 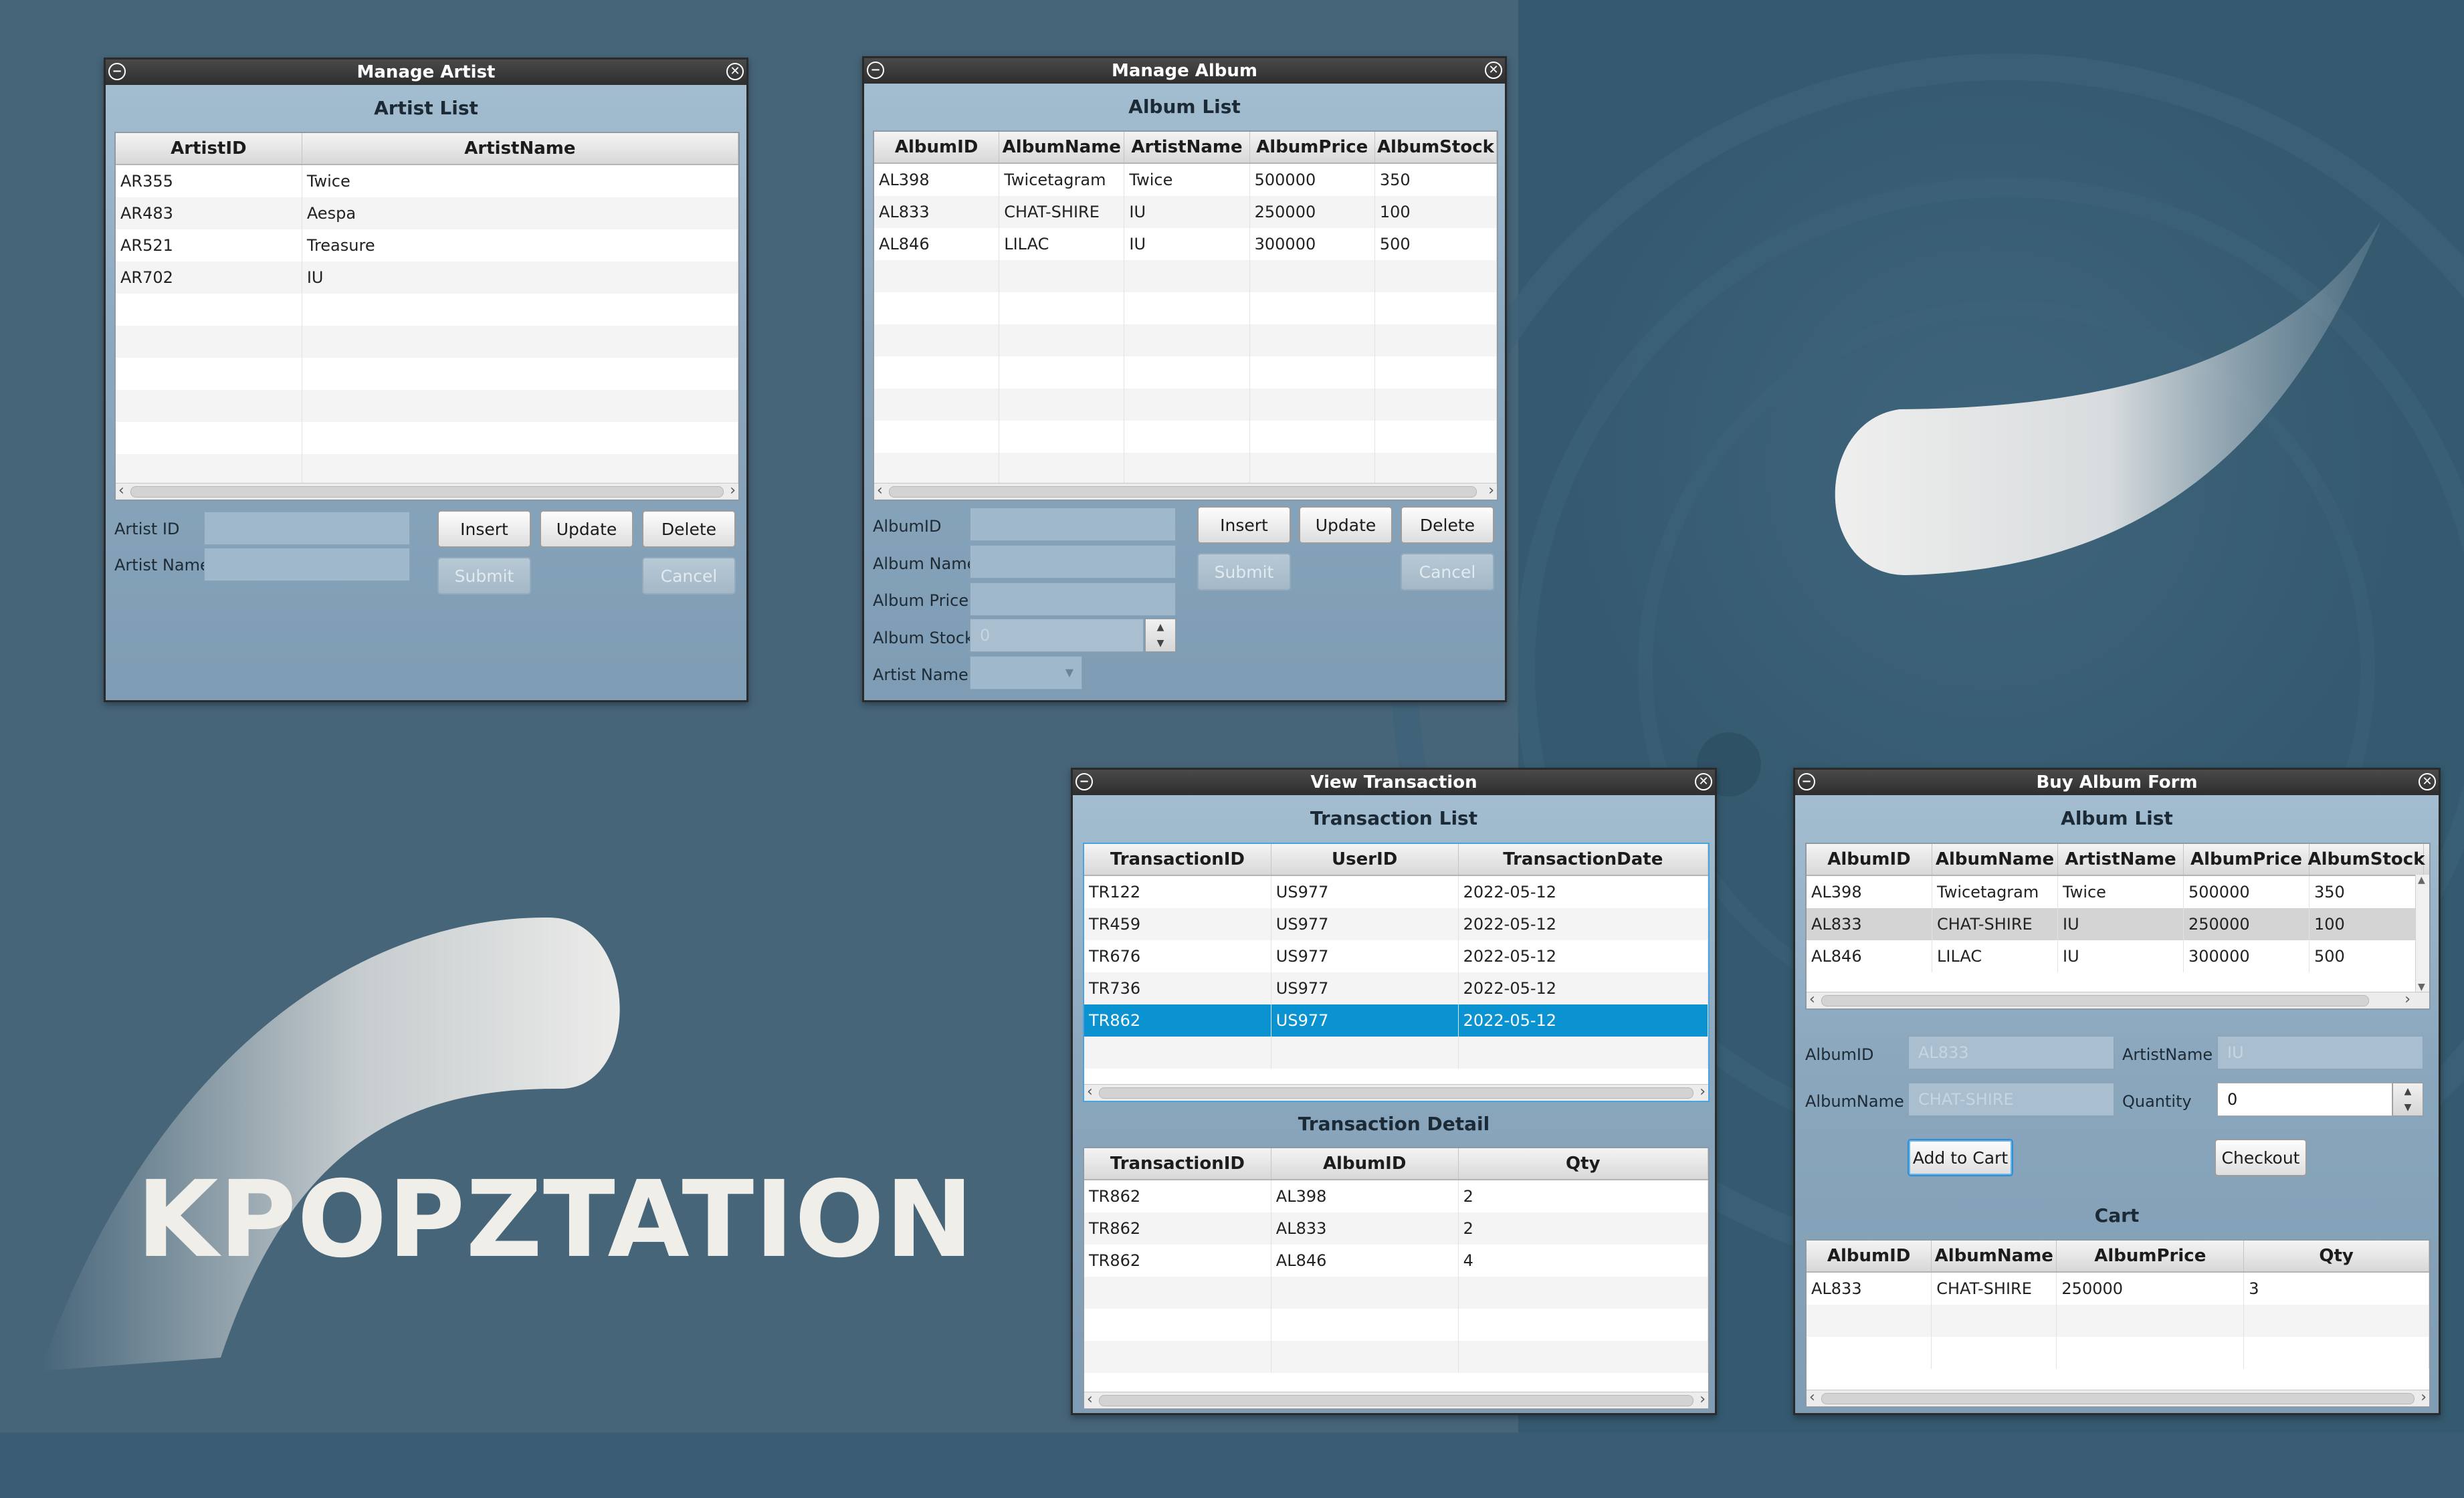 What do you see at coordinates (426, 72) in the screenshot?
I see `title-bar: − Manage Artist ✕` at bounding box center [426, 72].